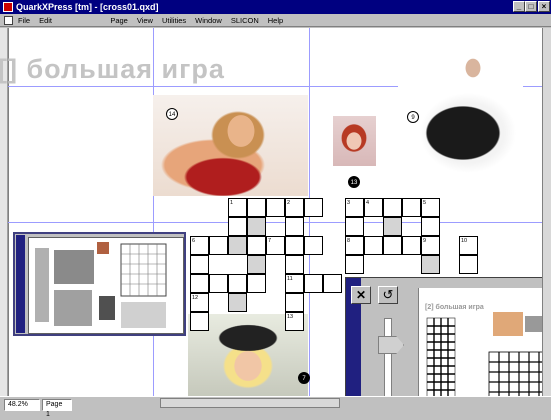 The image size is (551, 420). What do you see at coordinates (199, 245) in the screenshot?
I see `crossword-cell: 6` at bounding box center [199, 245].